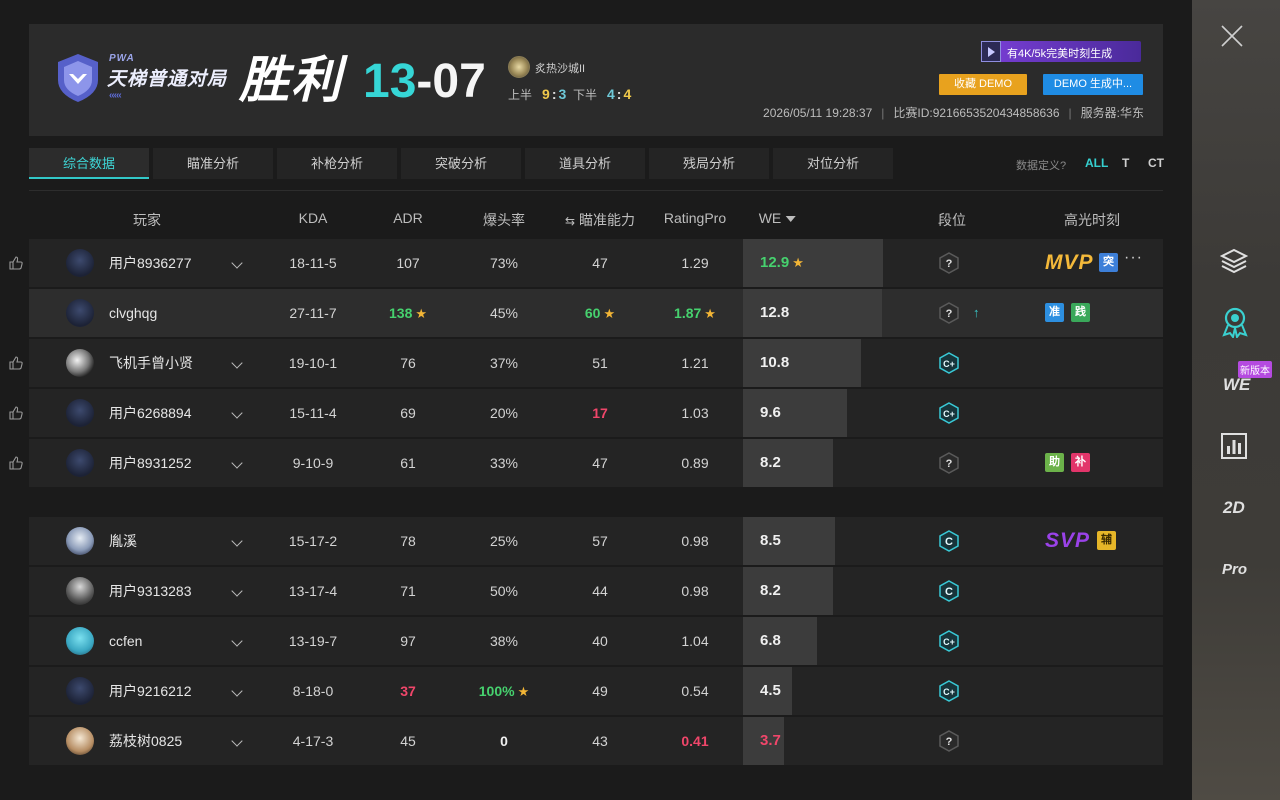 The width and height of the screenshot is (1280, 800). What do you see at coordinates (991, 51) in the screenshot?
I see `play-icon` at bounding box center [991, 51].